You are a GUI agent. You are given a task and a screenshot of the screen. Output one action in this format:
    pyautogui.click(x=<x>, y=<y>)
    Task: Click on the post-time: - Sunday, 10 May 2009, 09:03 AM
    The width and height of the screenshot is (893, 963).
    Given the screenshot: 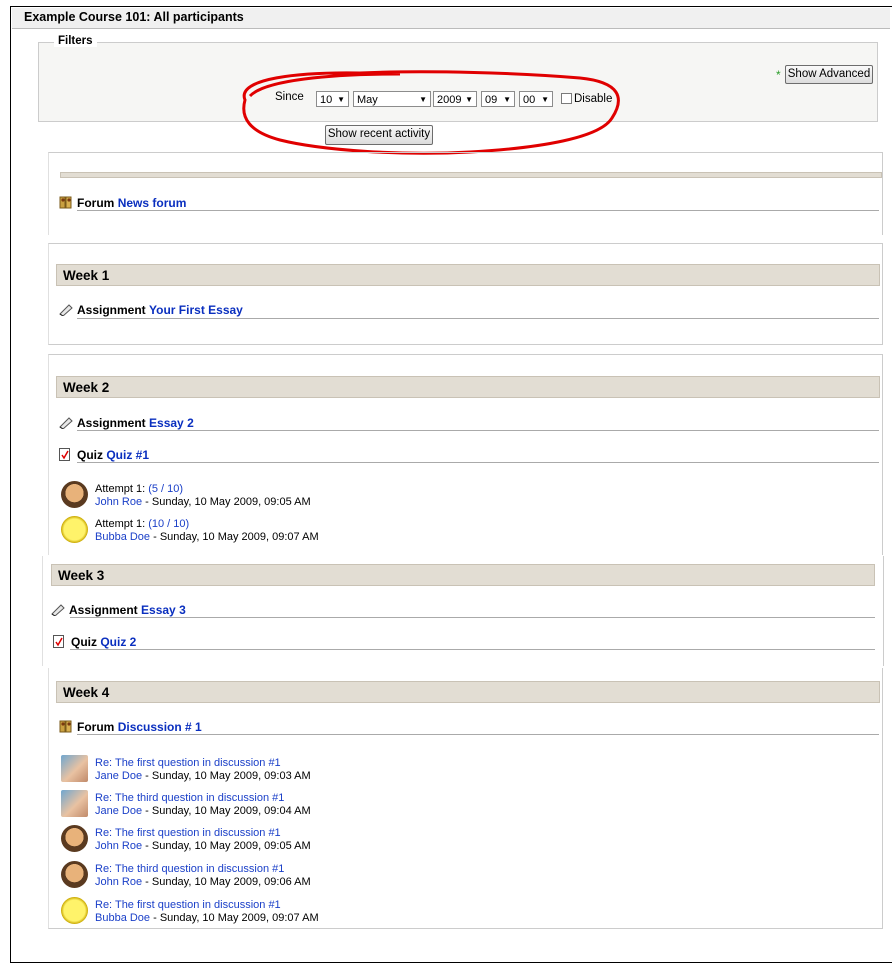 What is the action you would take?
    pyautogui.click(x=226, y=775)
    